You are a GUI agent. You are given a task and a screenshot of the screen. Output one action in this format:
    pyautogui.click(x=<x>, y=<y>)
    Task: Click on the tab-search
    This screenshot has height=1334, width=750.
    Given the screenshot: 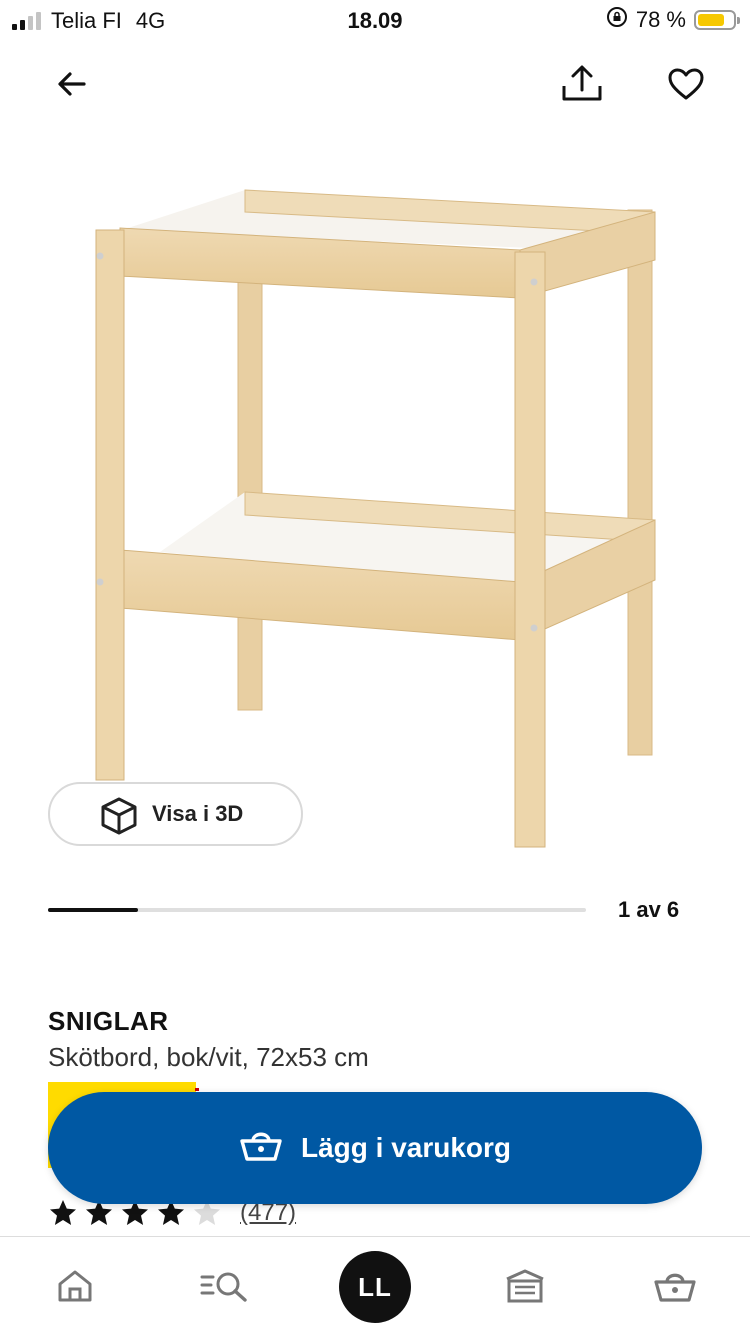 What is the action you would take?
    pyautogui.click(x=224, y=1286)
    